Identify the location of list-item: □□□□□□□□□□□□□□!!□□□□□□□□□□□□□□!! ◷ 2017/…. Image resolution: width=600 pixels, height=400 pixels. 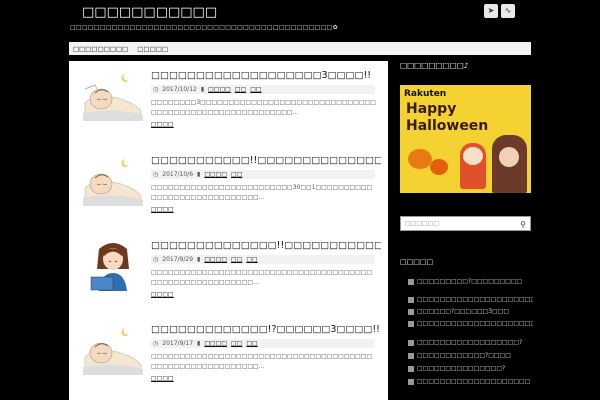
(228, 272).